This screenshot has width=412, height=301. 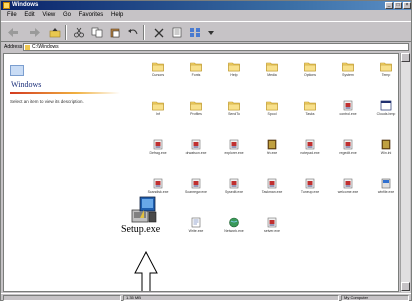 What do you see at coordinates (67, 15) in the screenshot?
I see `menu-go: Go` at bounding box center [67, 15].